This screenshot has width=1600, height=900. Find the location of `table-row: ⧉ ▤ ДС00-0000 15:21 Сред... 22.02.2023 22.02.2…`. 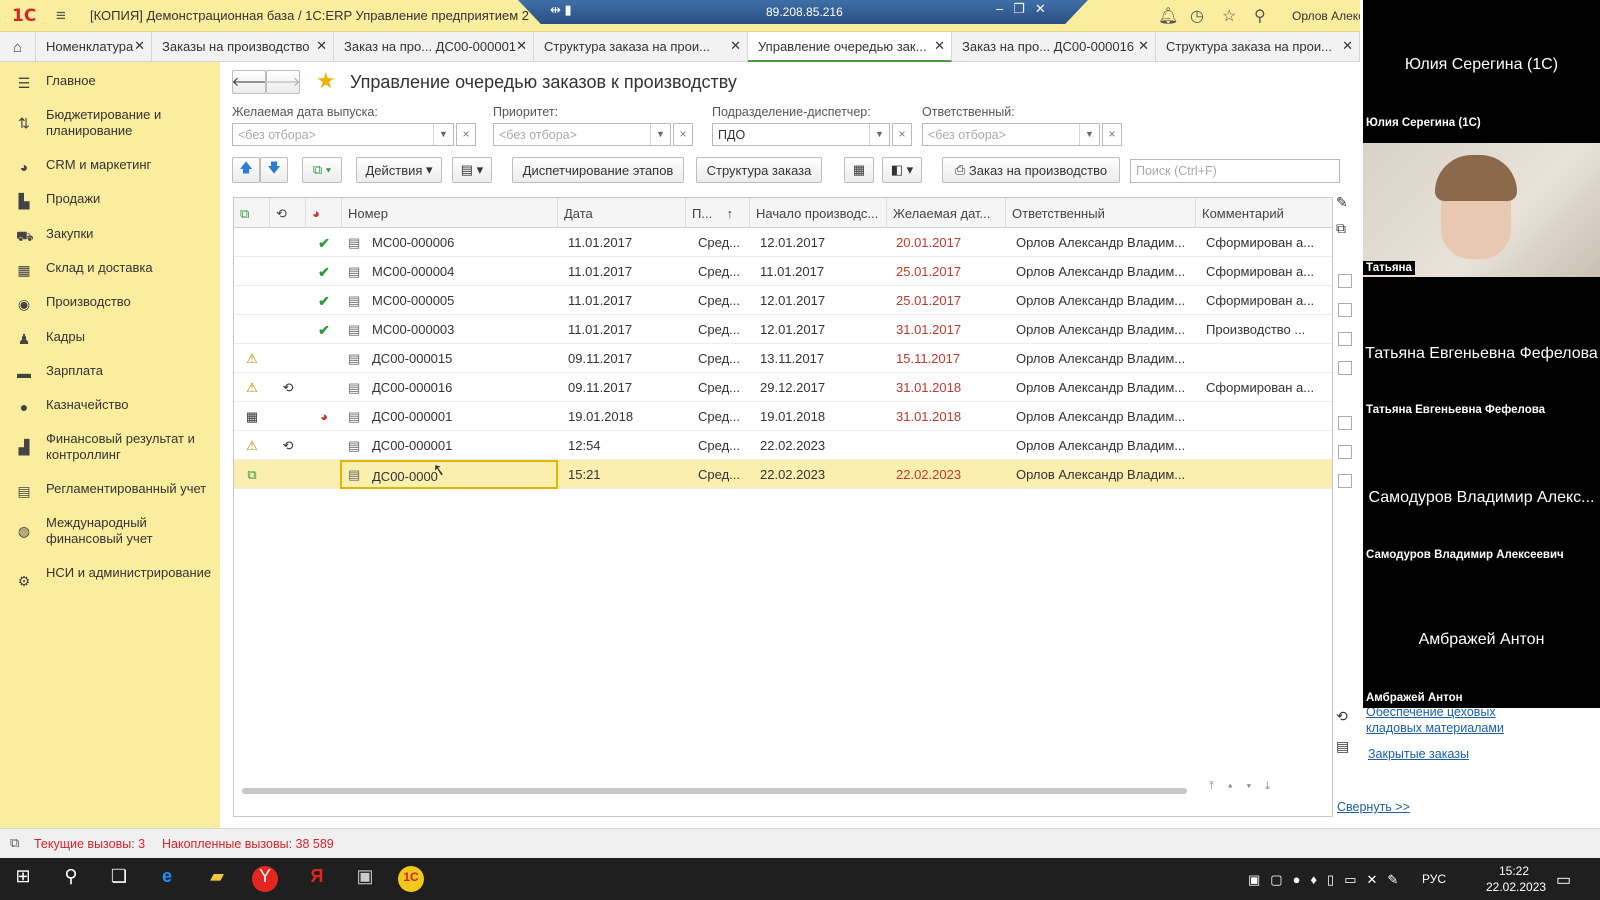

table-row: ⧉ ▤ ДС00-0000 15:21 Сред... 22.02.2023 22.02.2… is located at coordinates (783, 474).